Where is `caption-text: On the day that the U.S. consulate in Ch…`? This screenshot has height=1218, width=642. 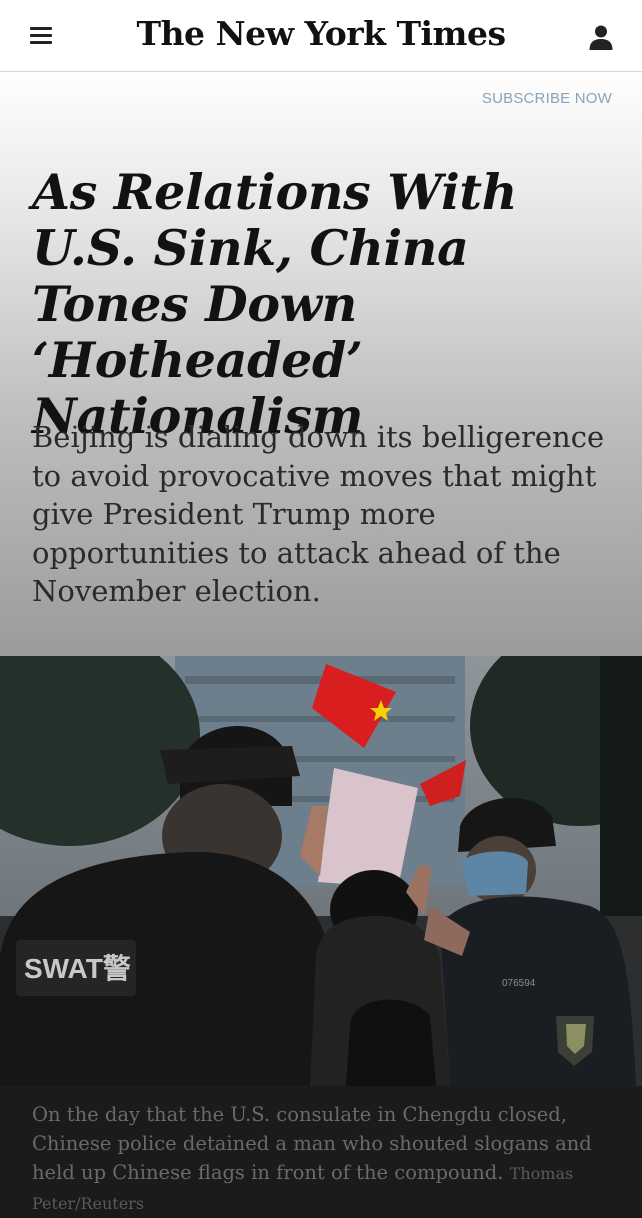 caption-text: On the day that the U.S. consulate in Ch… is located at coordinates (312, 1143).